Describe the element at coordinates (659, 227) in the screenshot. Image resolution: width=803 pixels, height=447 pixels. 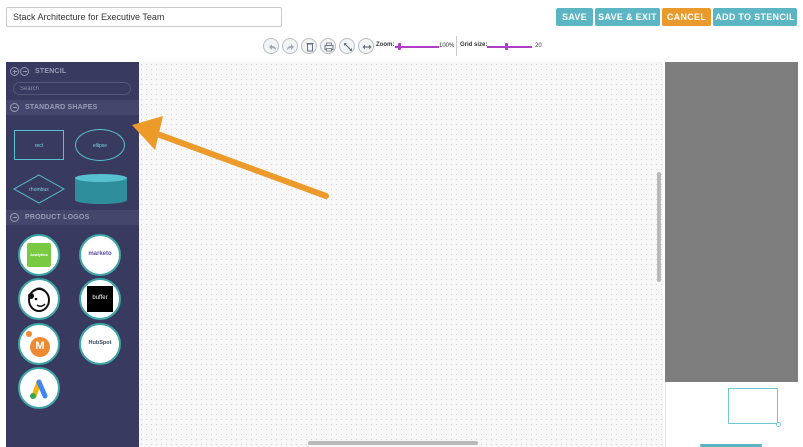
I see `canvas-vertical-scrollbar` at that location.